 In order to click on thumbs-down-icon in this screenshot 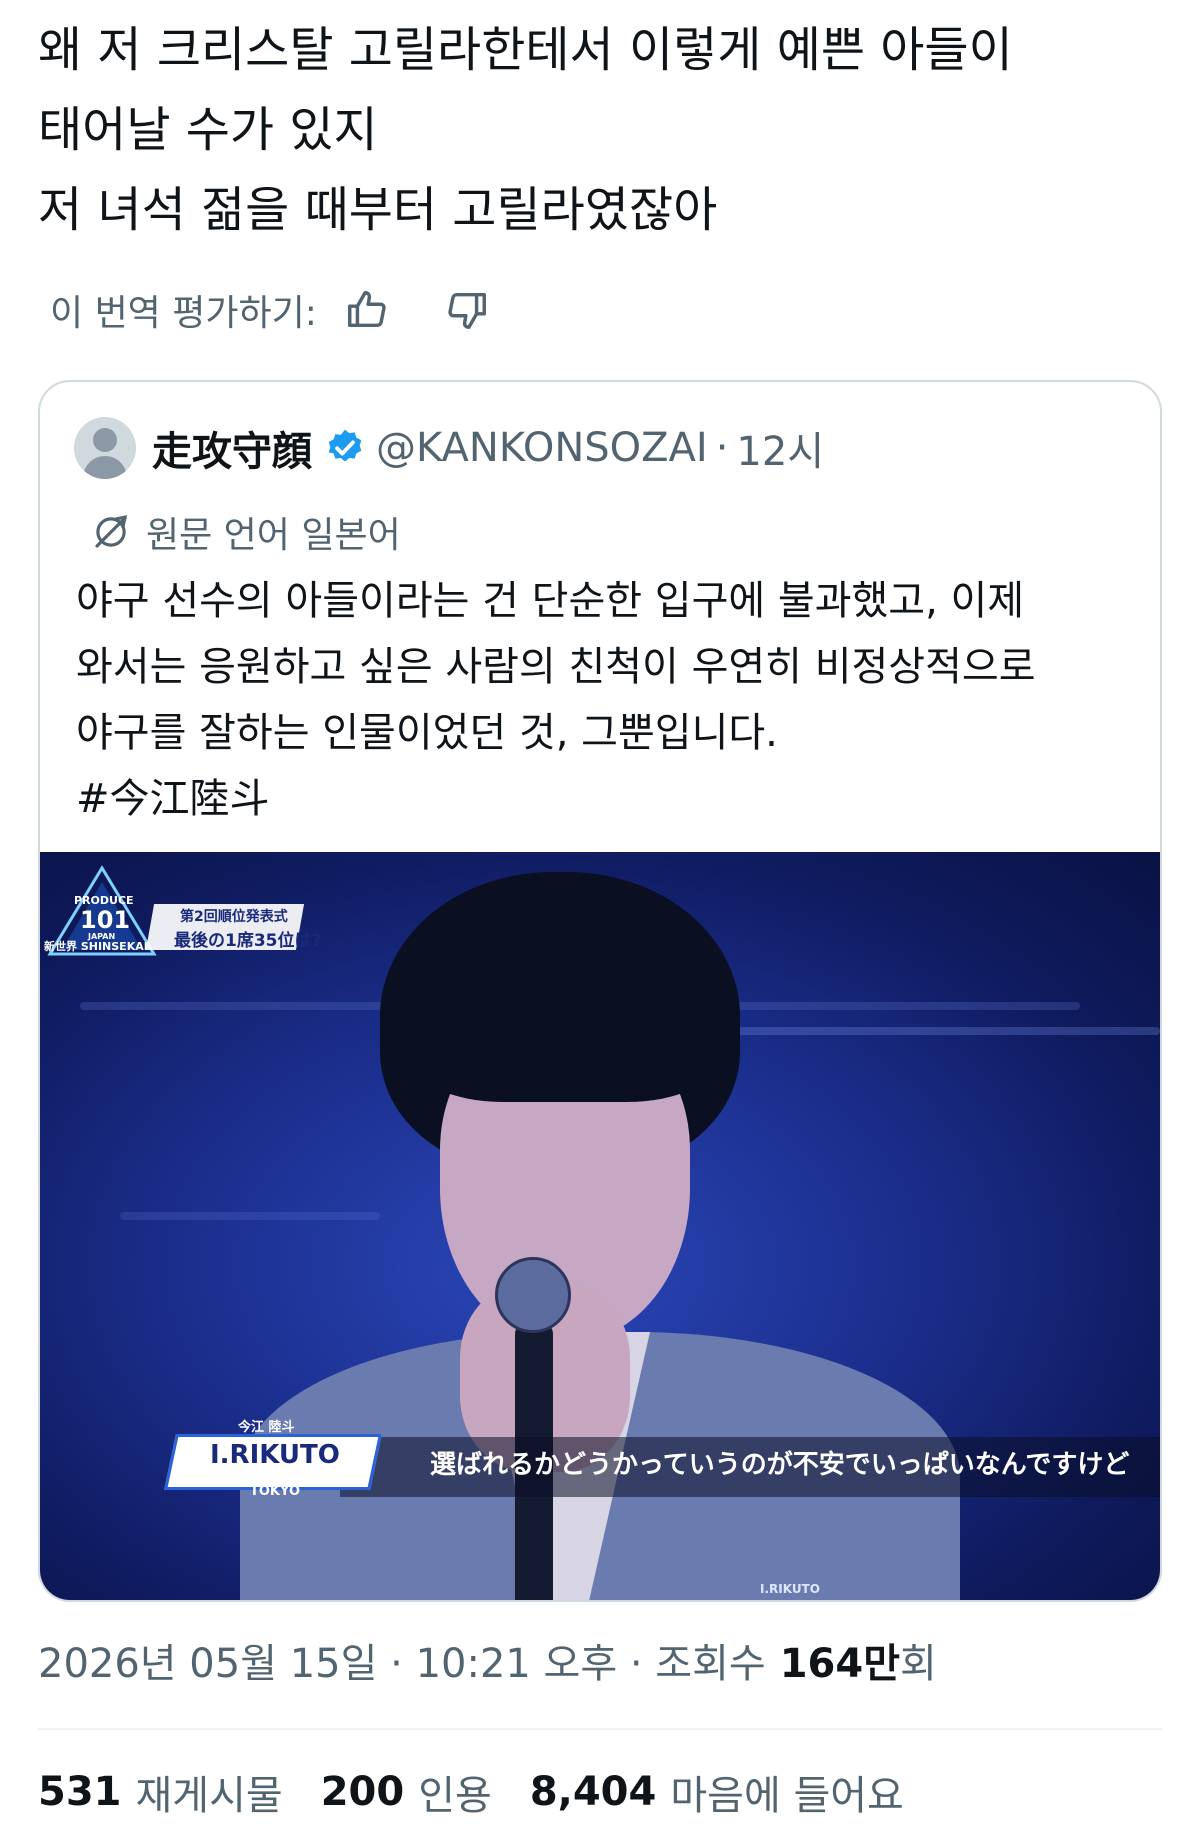, I will do `click(467, 310)`.